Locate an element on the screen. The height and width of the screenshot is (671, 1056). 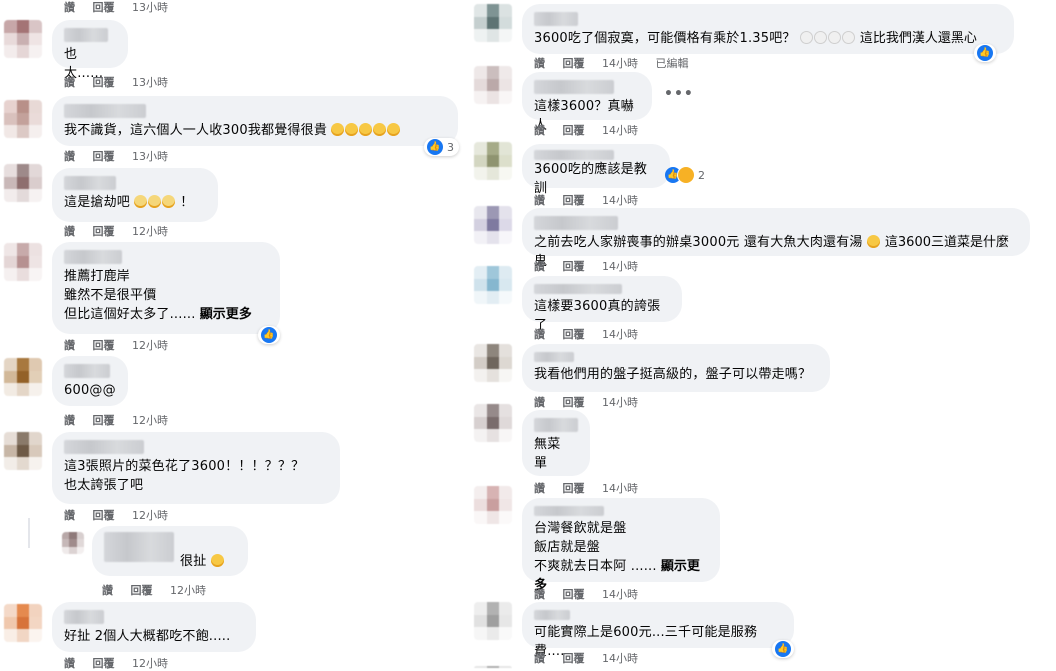
comment-text: 600@@ is located at coordinates (90, 390).